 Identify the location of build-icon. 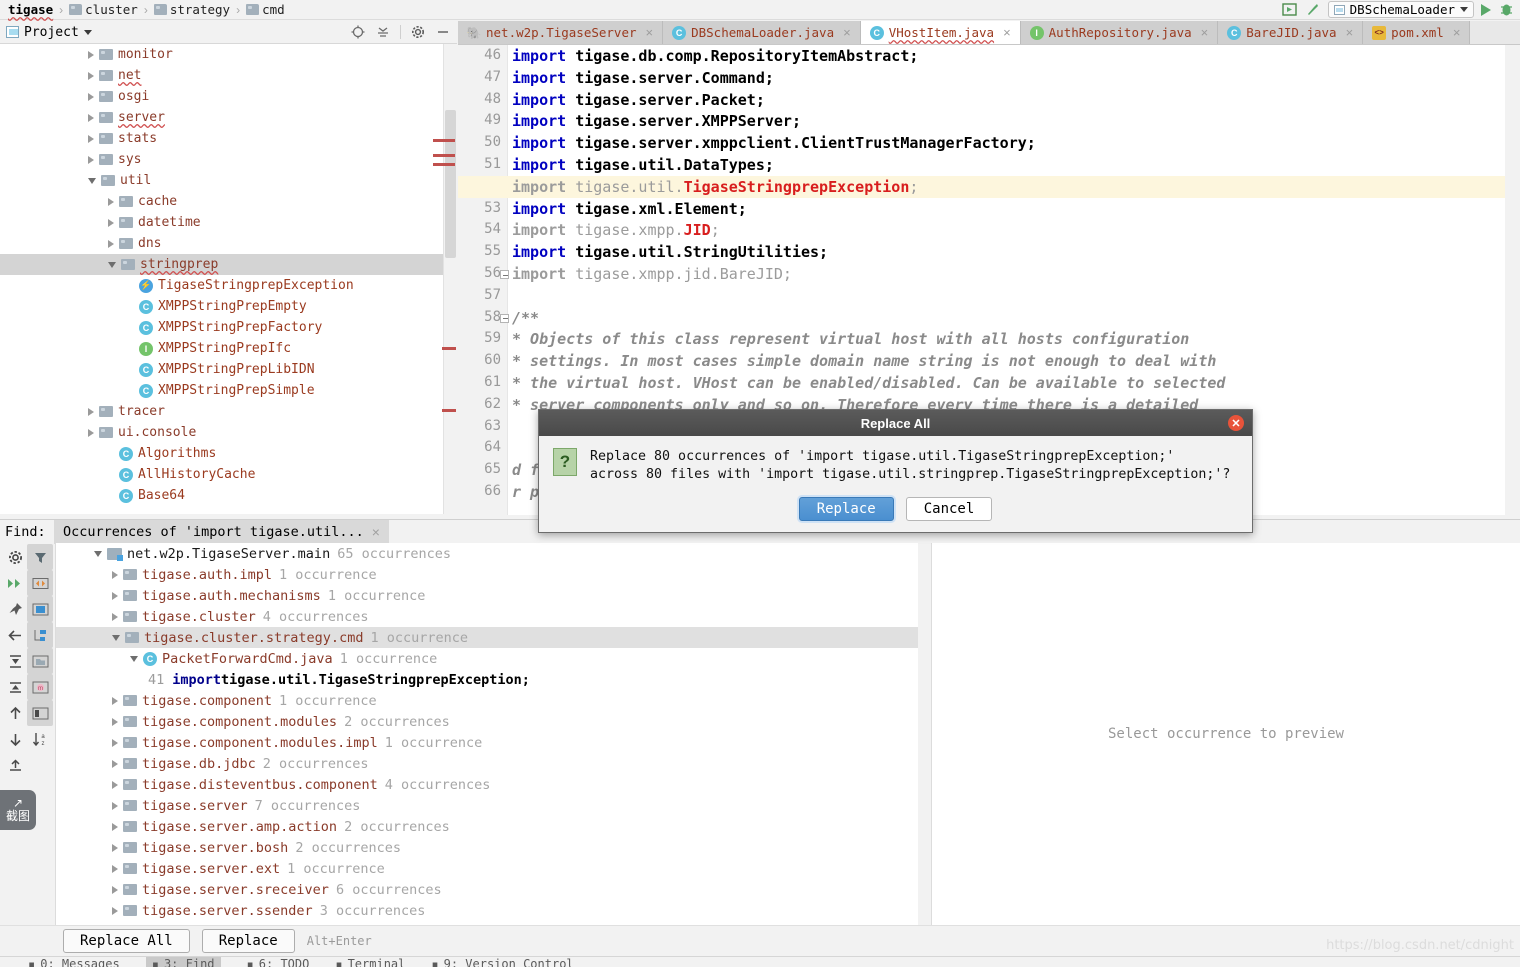
(1290, 10).